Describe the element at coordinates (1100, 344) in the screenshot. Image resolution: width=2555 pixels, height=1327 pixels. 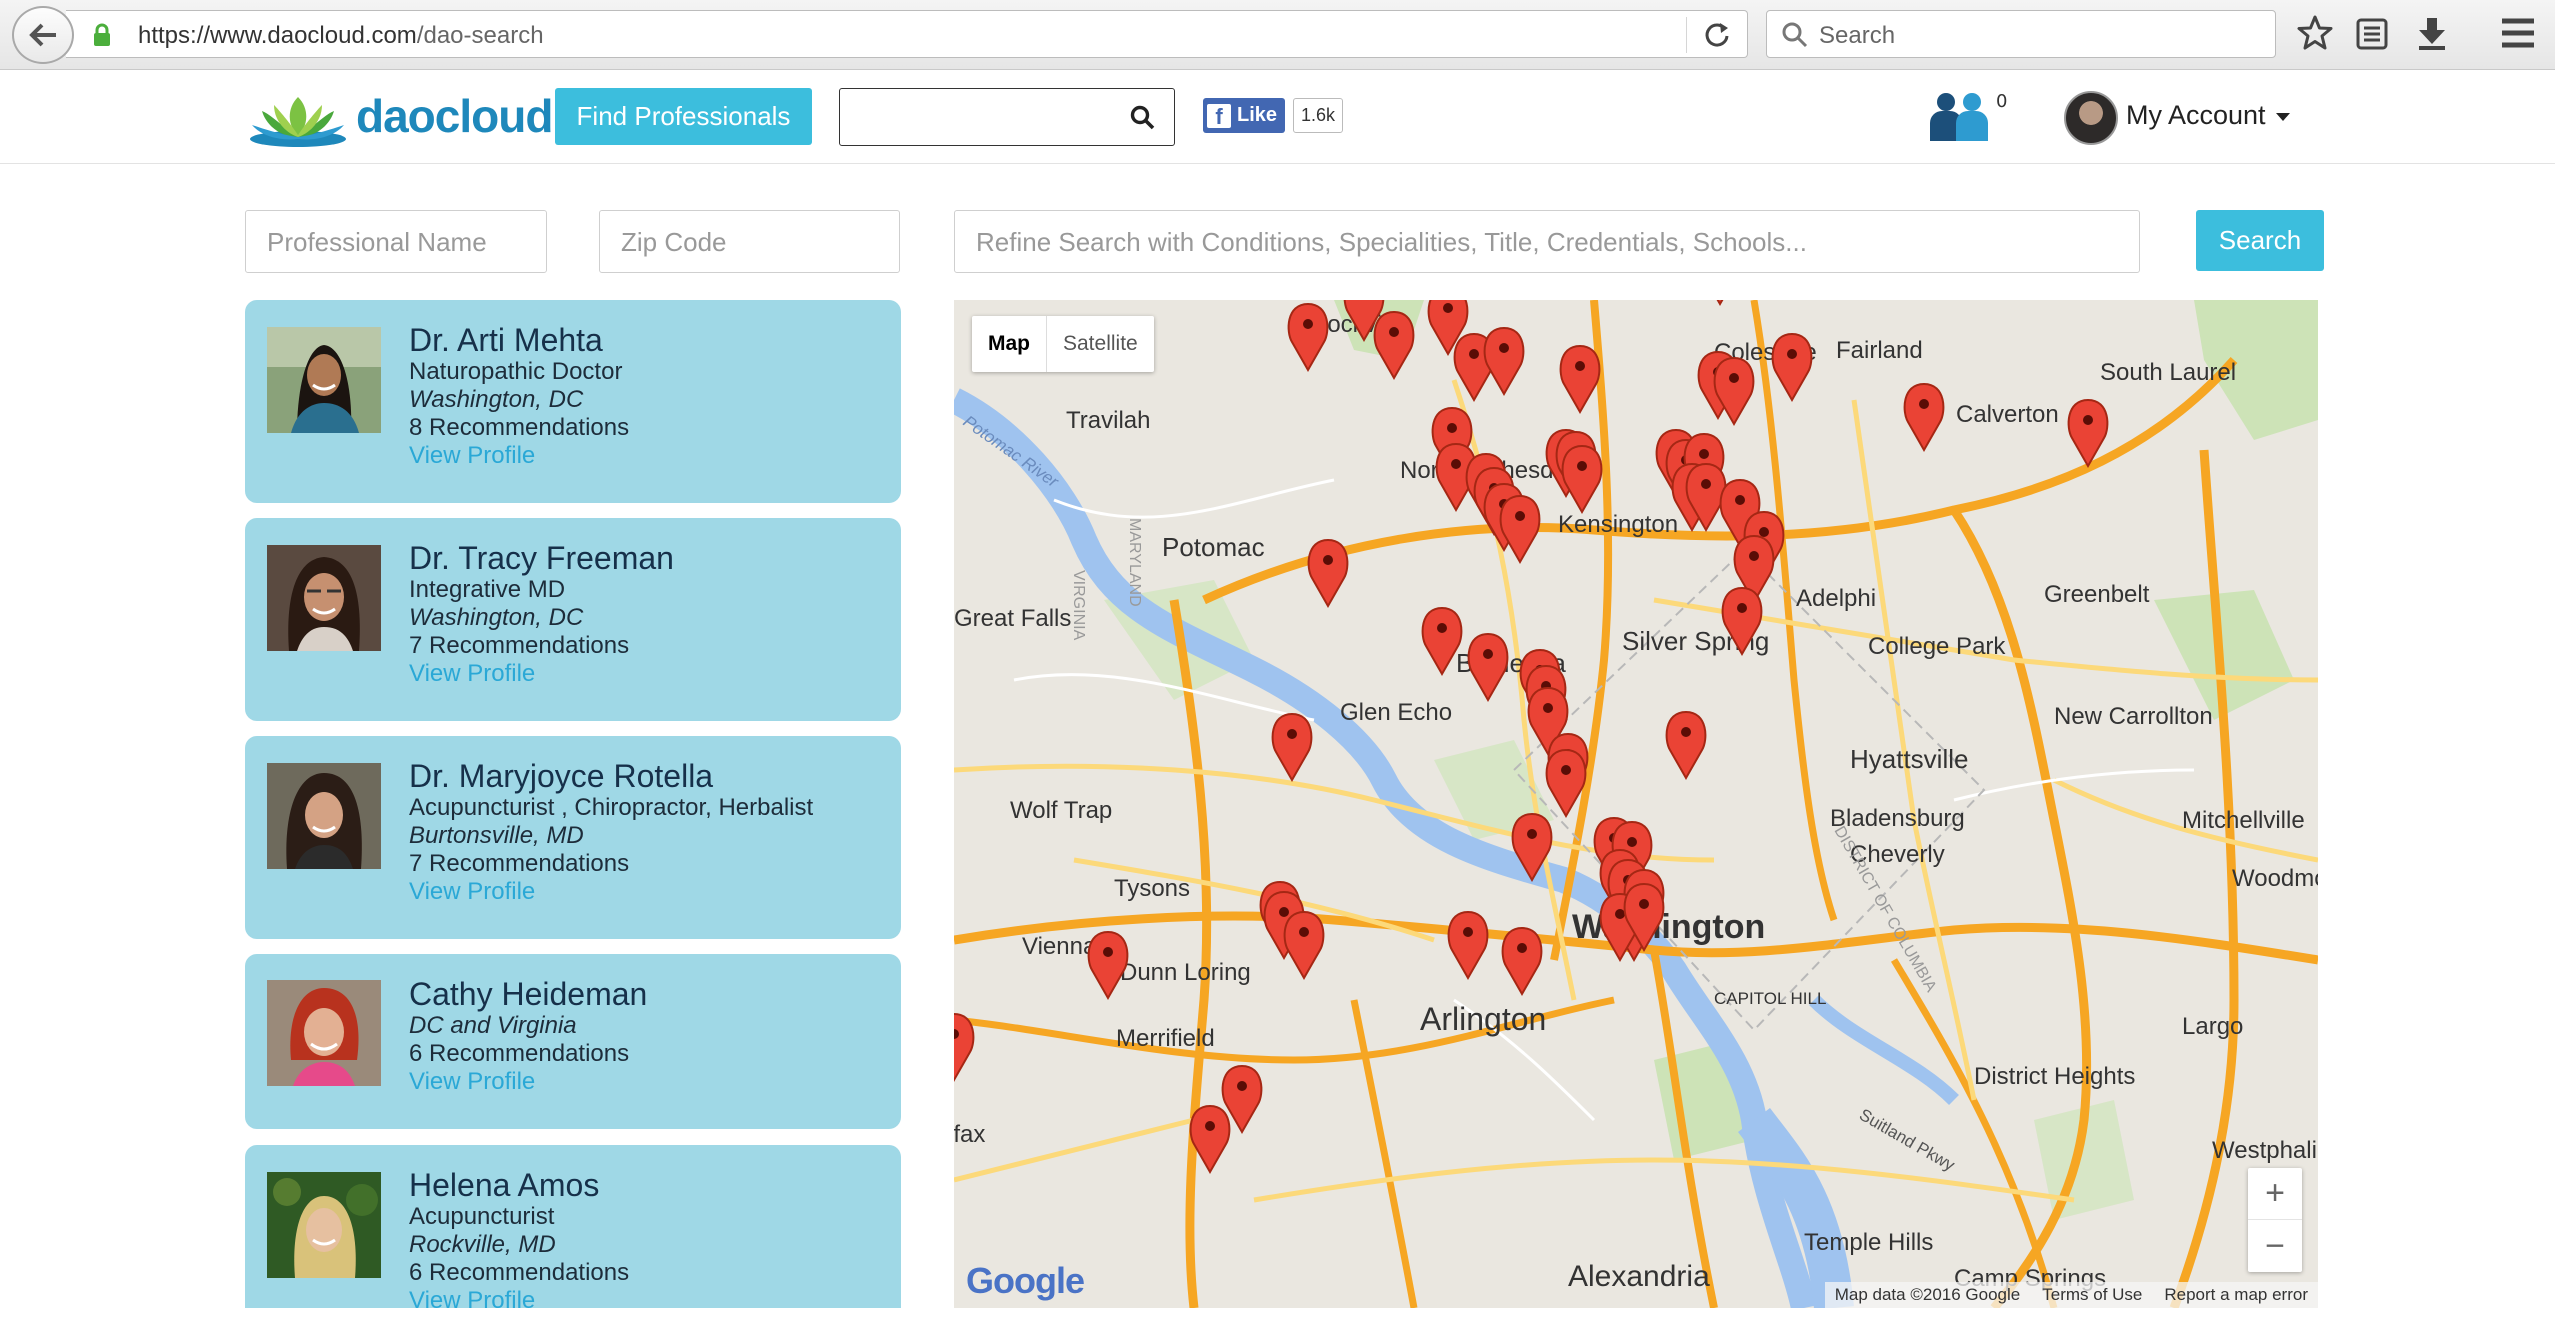
I see `satellite-view-button: Satellite` at that location.